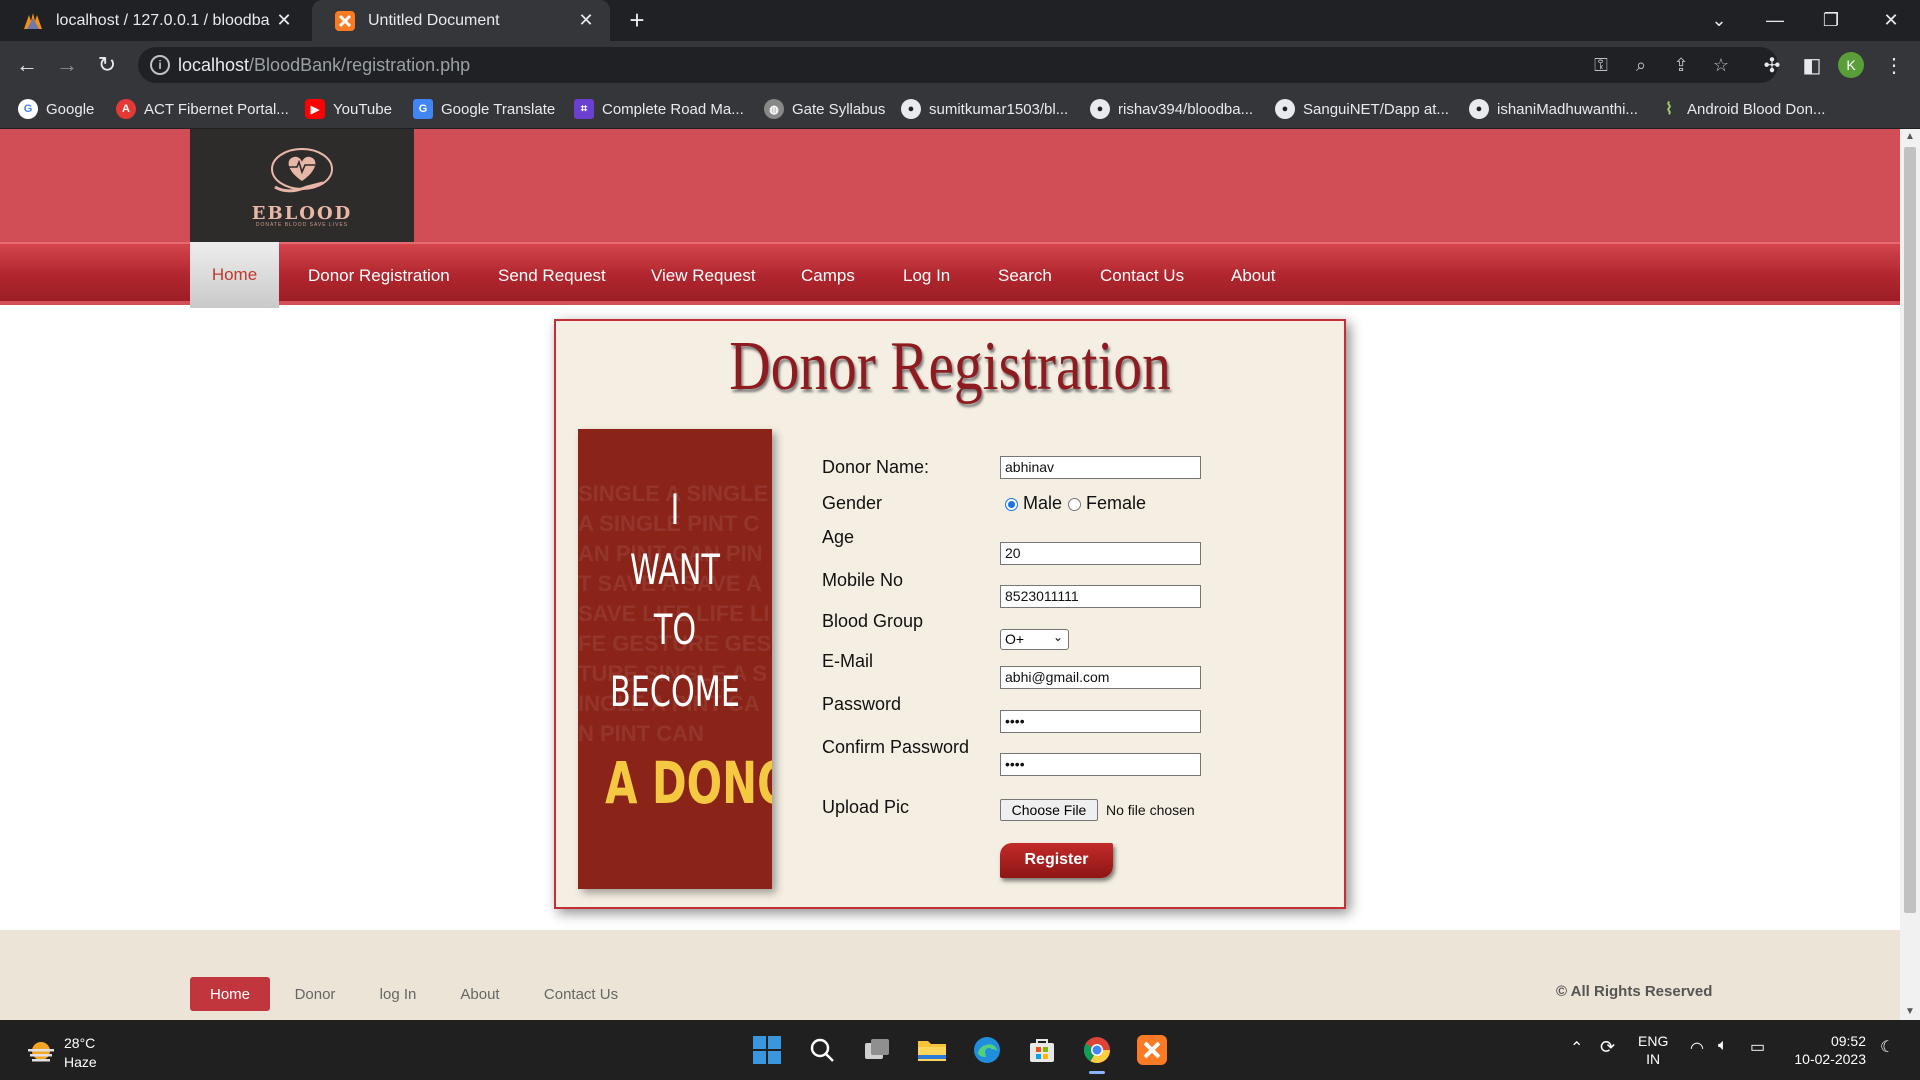  Describe the element at coordinates (160, 65) in the screenshot. I see `info-icon: i` at that location.